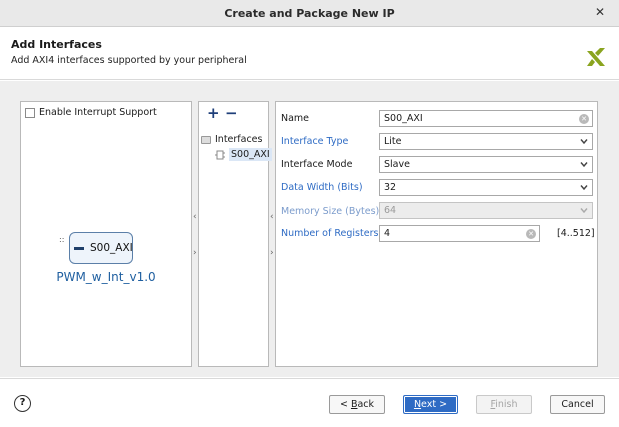 The image size is (619, 427). Describe the element at coordinates (195, 217) in the screenshot. I see `splitter-left-collapse-icon: ‹` at that location.